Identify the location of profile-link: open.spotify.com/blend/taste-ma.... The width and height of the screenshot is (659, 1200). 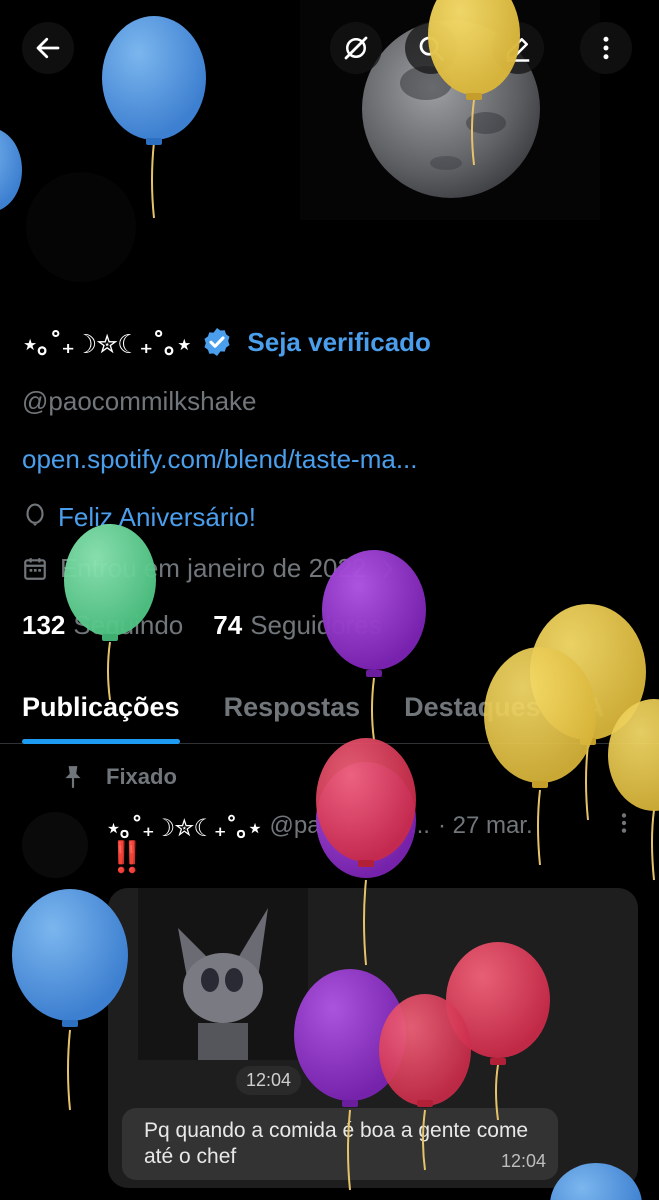
(220, 459).